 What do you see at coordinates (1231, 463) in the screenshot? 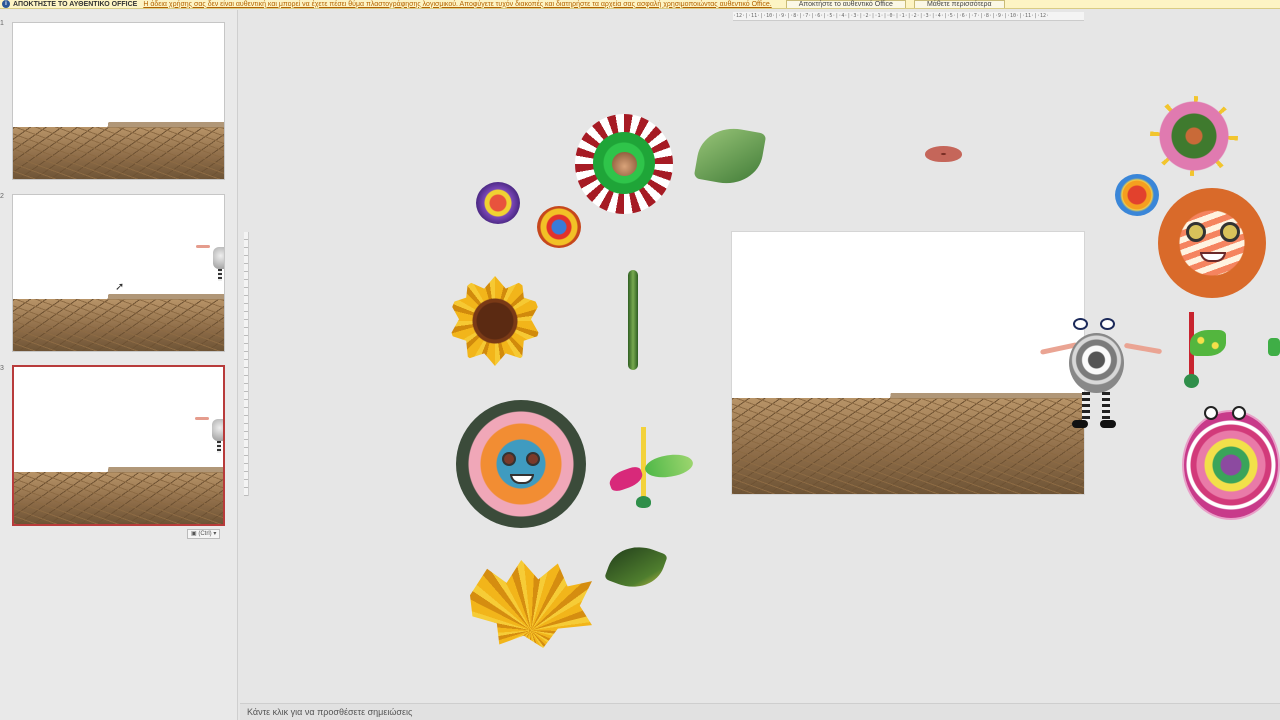
I see `striped-pink-flower-sticker` at bounding box center [1231, 463].